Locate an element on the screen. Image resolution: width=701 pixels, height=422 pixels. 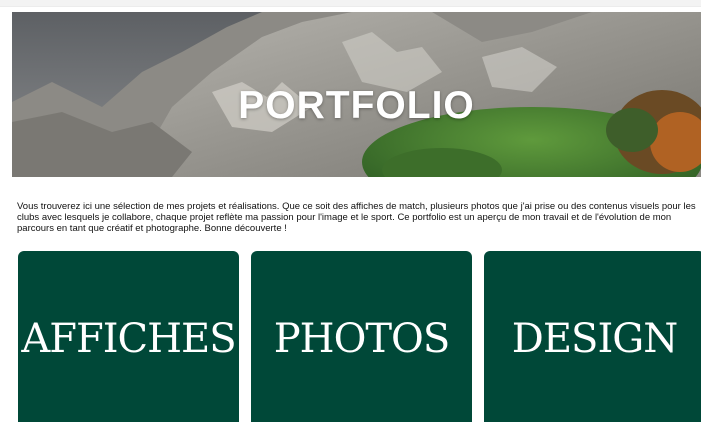
card-affiches: AFFICHES is located at coordinates (128, 336).